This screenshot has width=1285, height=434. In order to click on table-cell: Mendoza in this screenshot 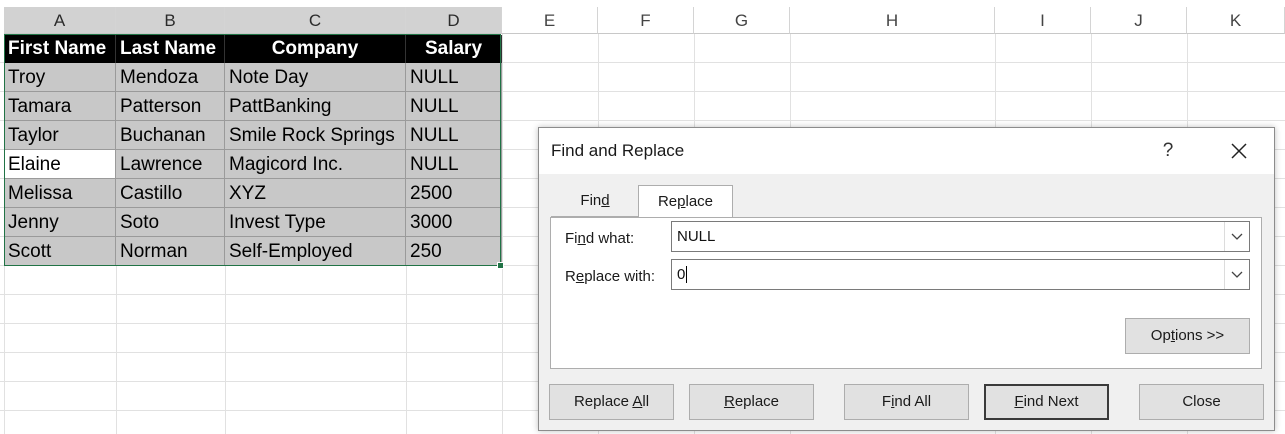, I will do `click(170, 77)`.